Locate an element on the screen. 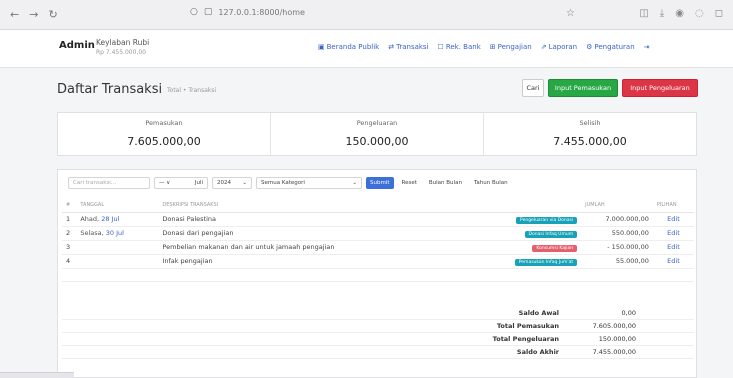 Image resolution: width=733 pixels, height=378 pixels. menu-rek-bank: ☐ Rek. Bank is located at coordinates (459, 47).